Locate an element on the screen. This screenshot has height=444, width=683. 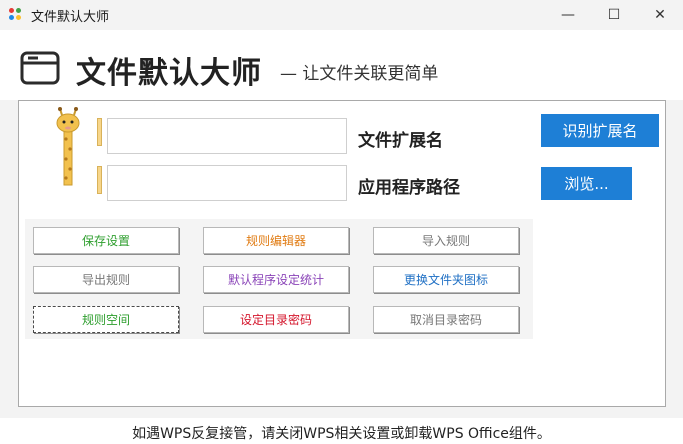
folder-icon is located at coordinates (40, 68).